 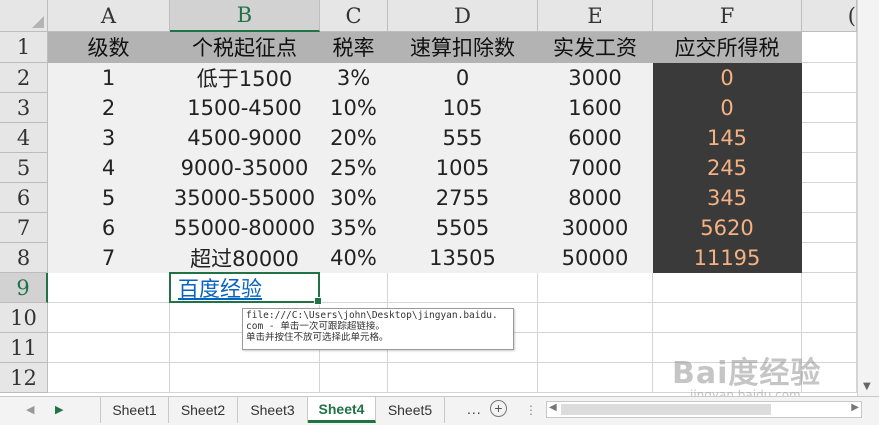 I want to click on cell-d12, so click(x=463, y=378).